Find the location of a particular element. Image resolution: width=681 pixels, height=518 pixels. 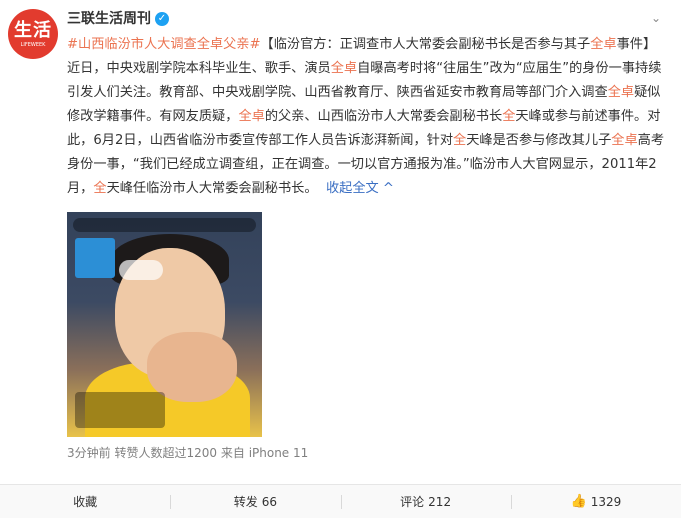

action-bar: 收藏 转发 66 评论 212 👍 1329 is located at coordinates (340, 501).